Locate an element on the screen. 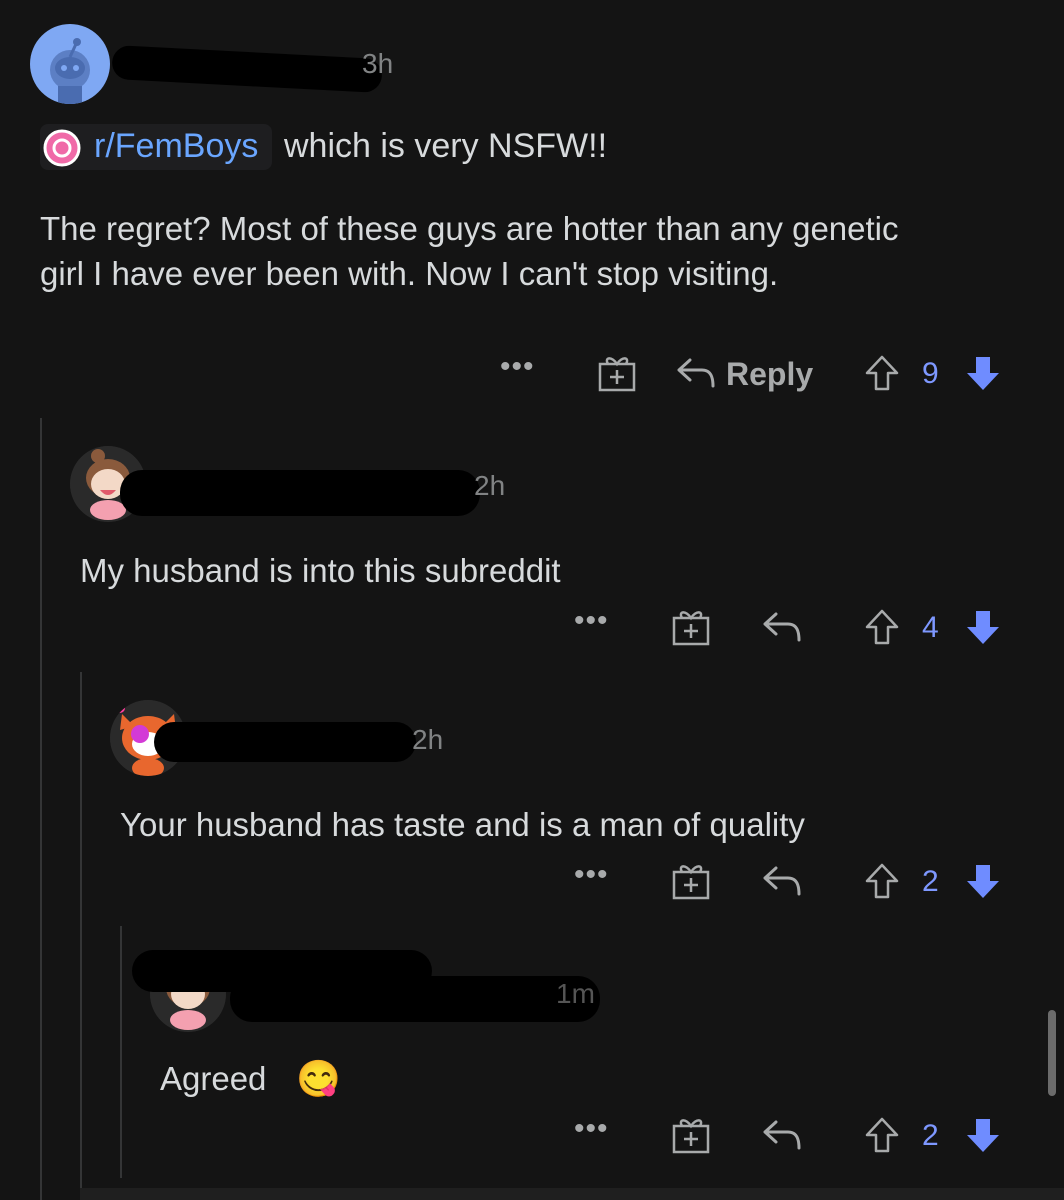 The image size is (1064, 1200). subreddit-icon is located at coordinates (62, 148).